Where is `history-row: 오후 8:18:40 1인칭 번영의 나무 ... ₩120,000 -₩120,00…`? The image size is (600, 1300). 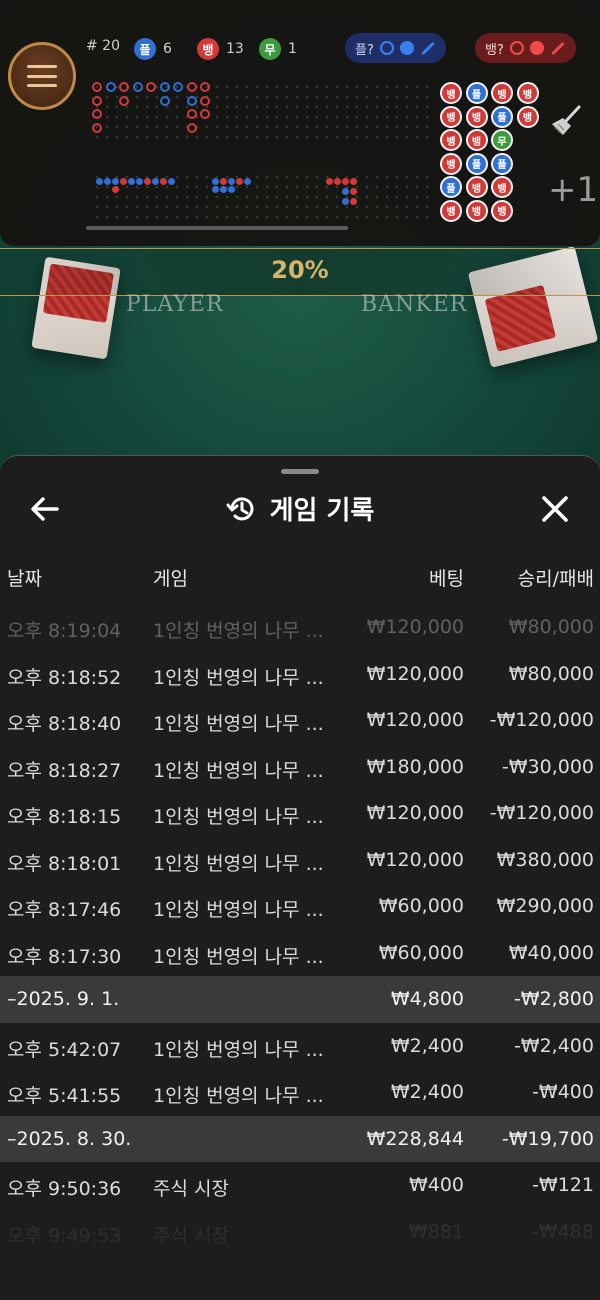 history-row: 오후 8:18:40 1인칭 번영의 나무 ... ₩120,000 -₩120,00… is located at coordinates (300, 720).